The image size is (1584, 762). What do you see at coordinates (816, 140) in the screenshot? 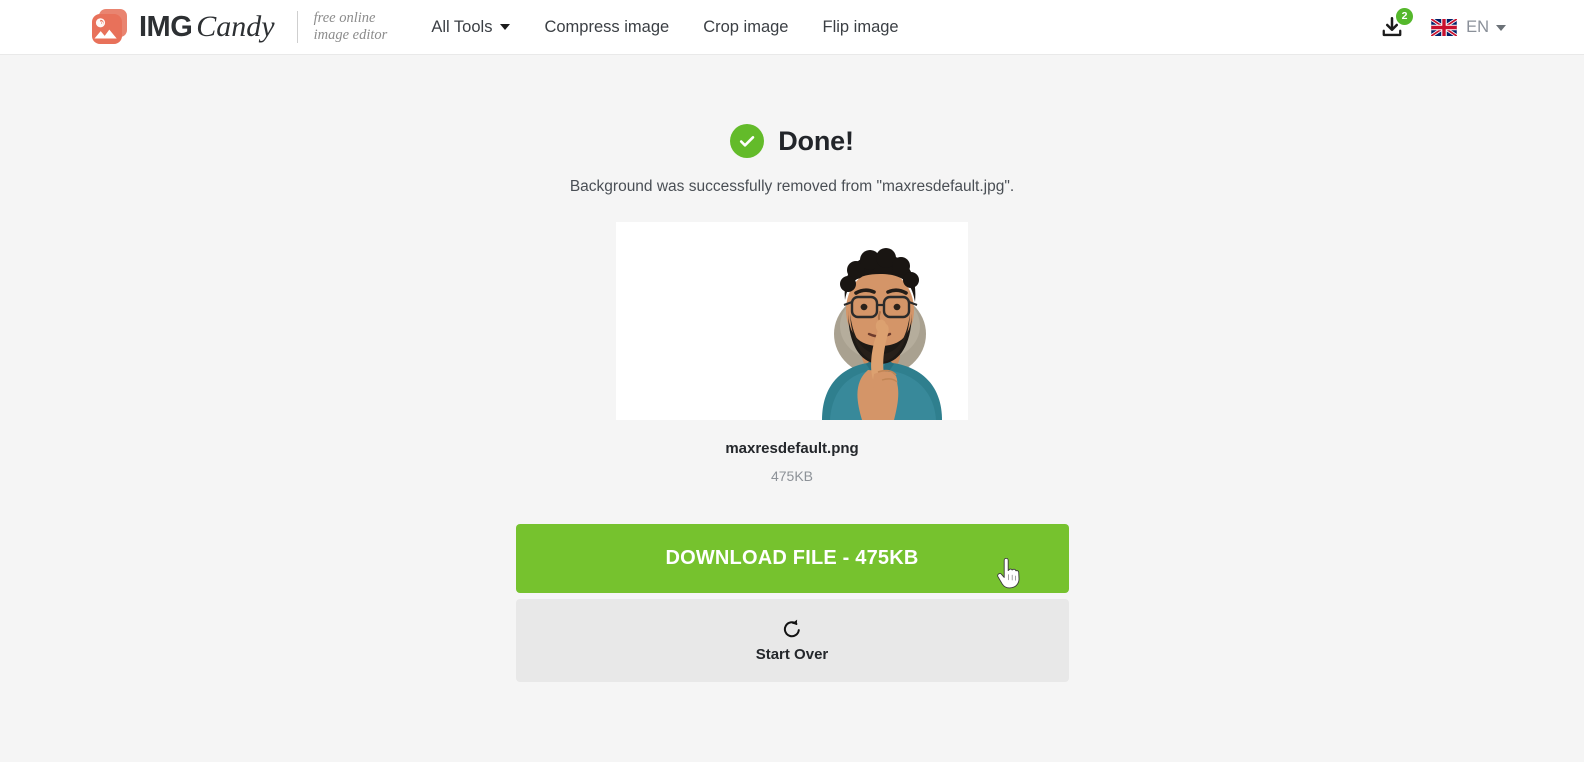
I see `page-title: Done!` at bounding box center [816, 140].